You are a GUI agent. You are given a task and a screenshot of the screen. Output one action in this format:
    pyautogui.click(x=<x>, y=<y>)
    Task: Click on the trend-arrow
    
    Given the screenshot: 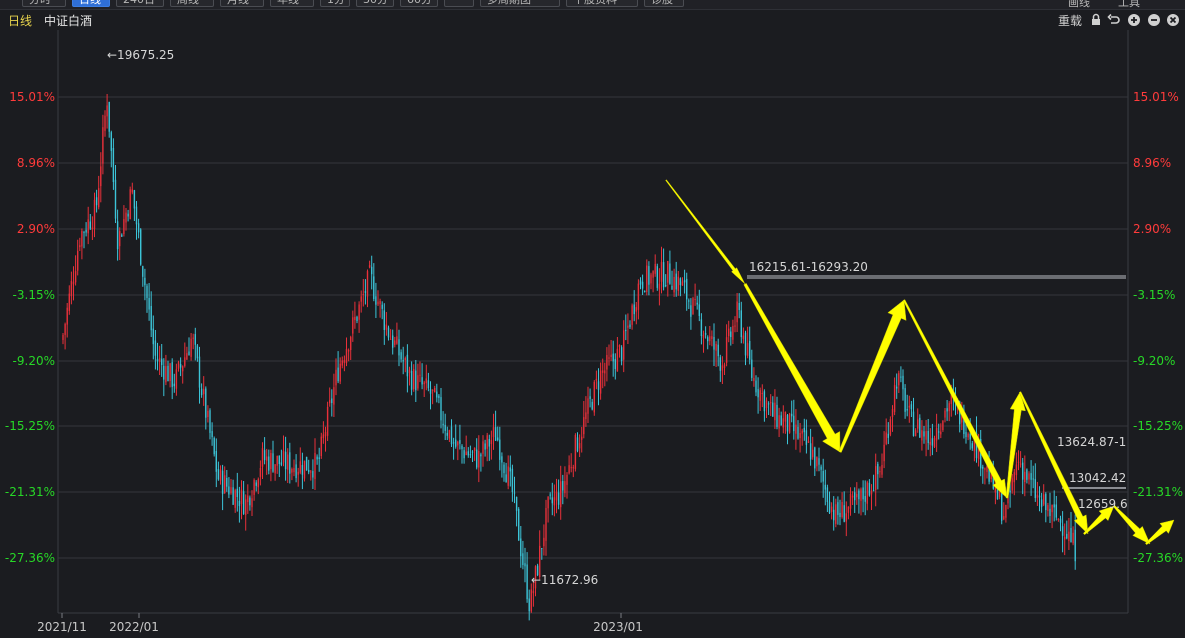 What is the action you would take?
    pyautogui.click(x=705, y=232)
    